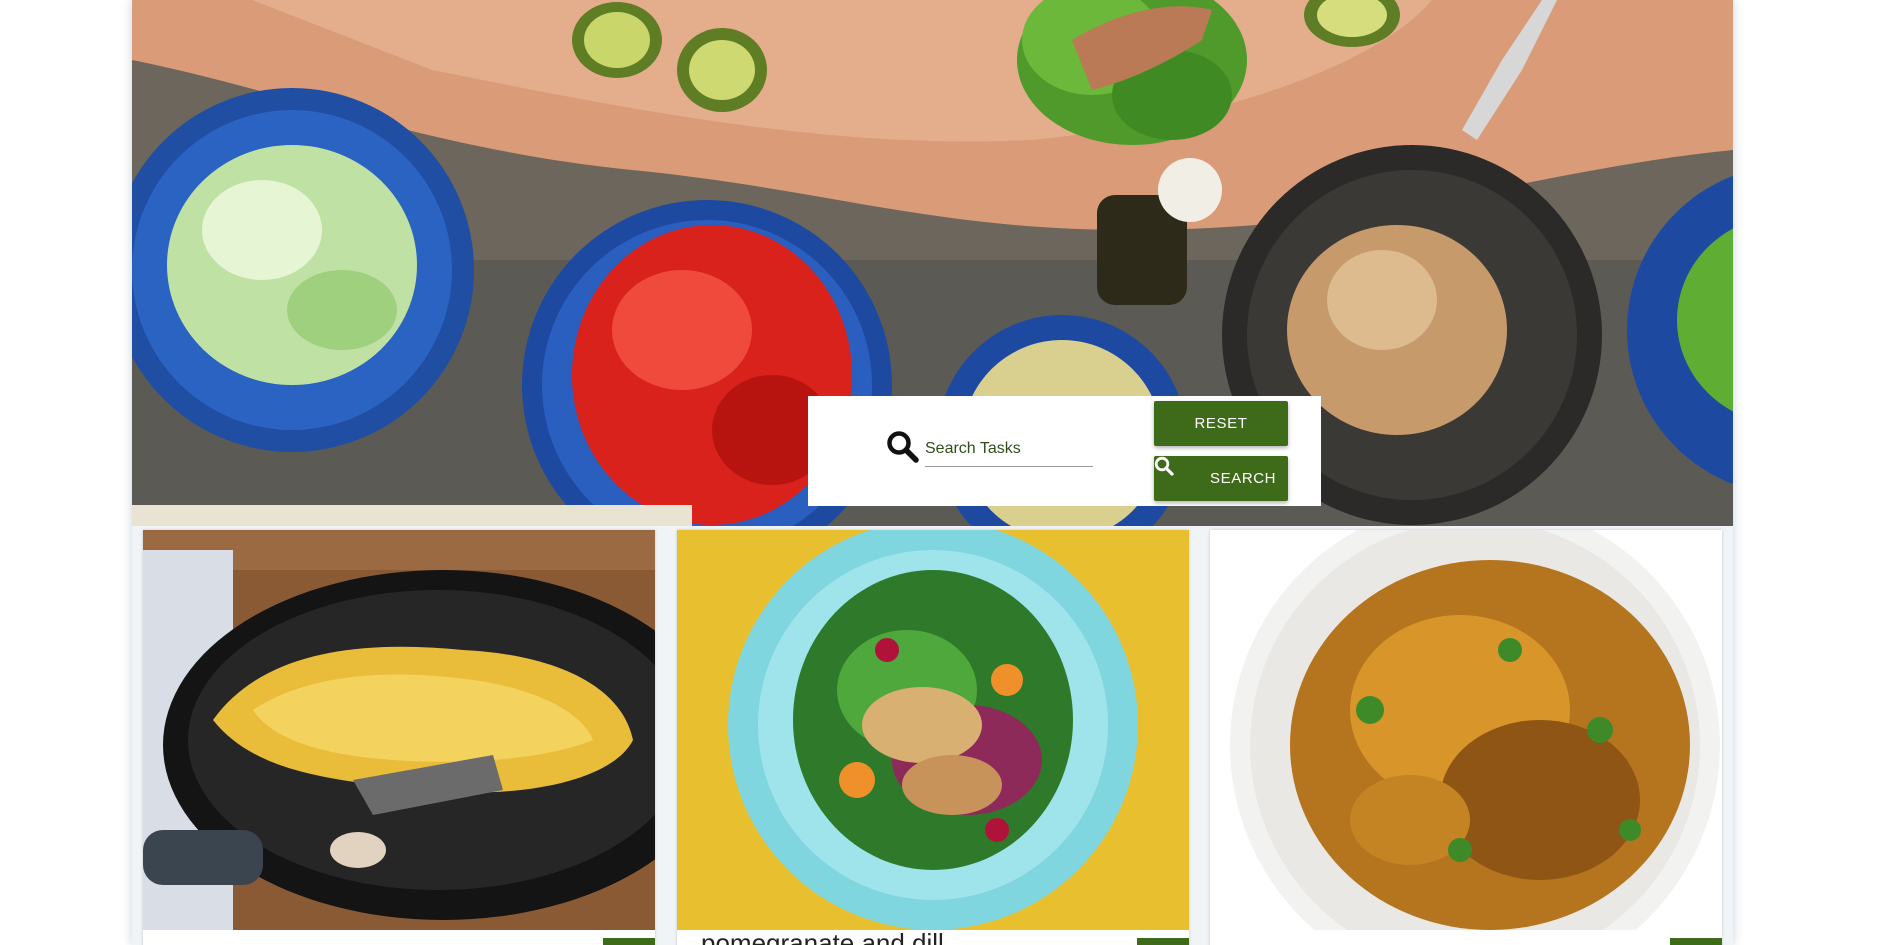 The width and height of the screenshot is (1881, 945). I want to click on recipe-card-title: pomegranate and dill, so click(822, 936).